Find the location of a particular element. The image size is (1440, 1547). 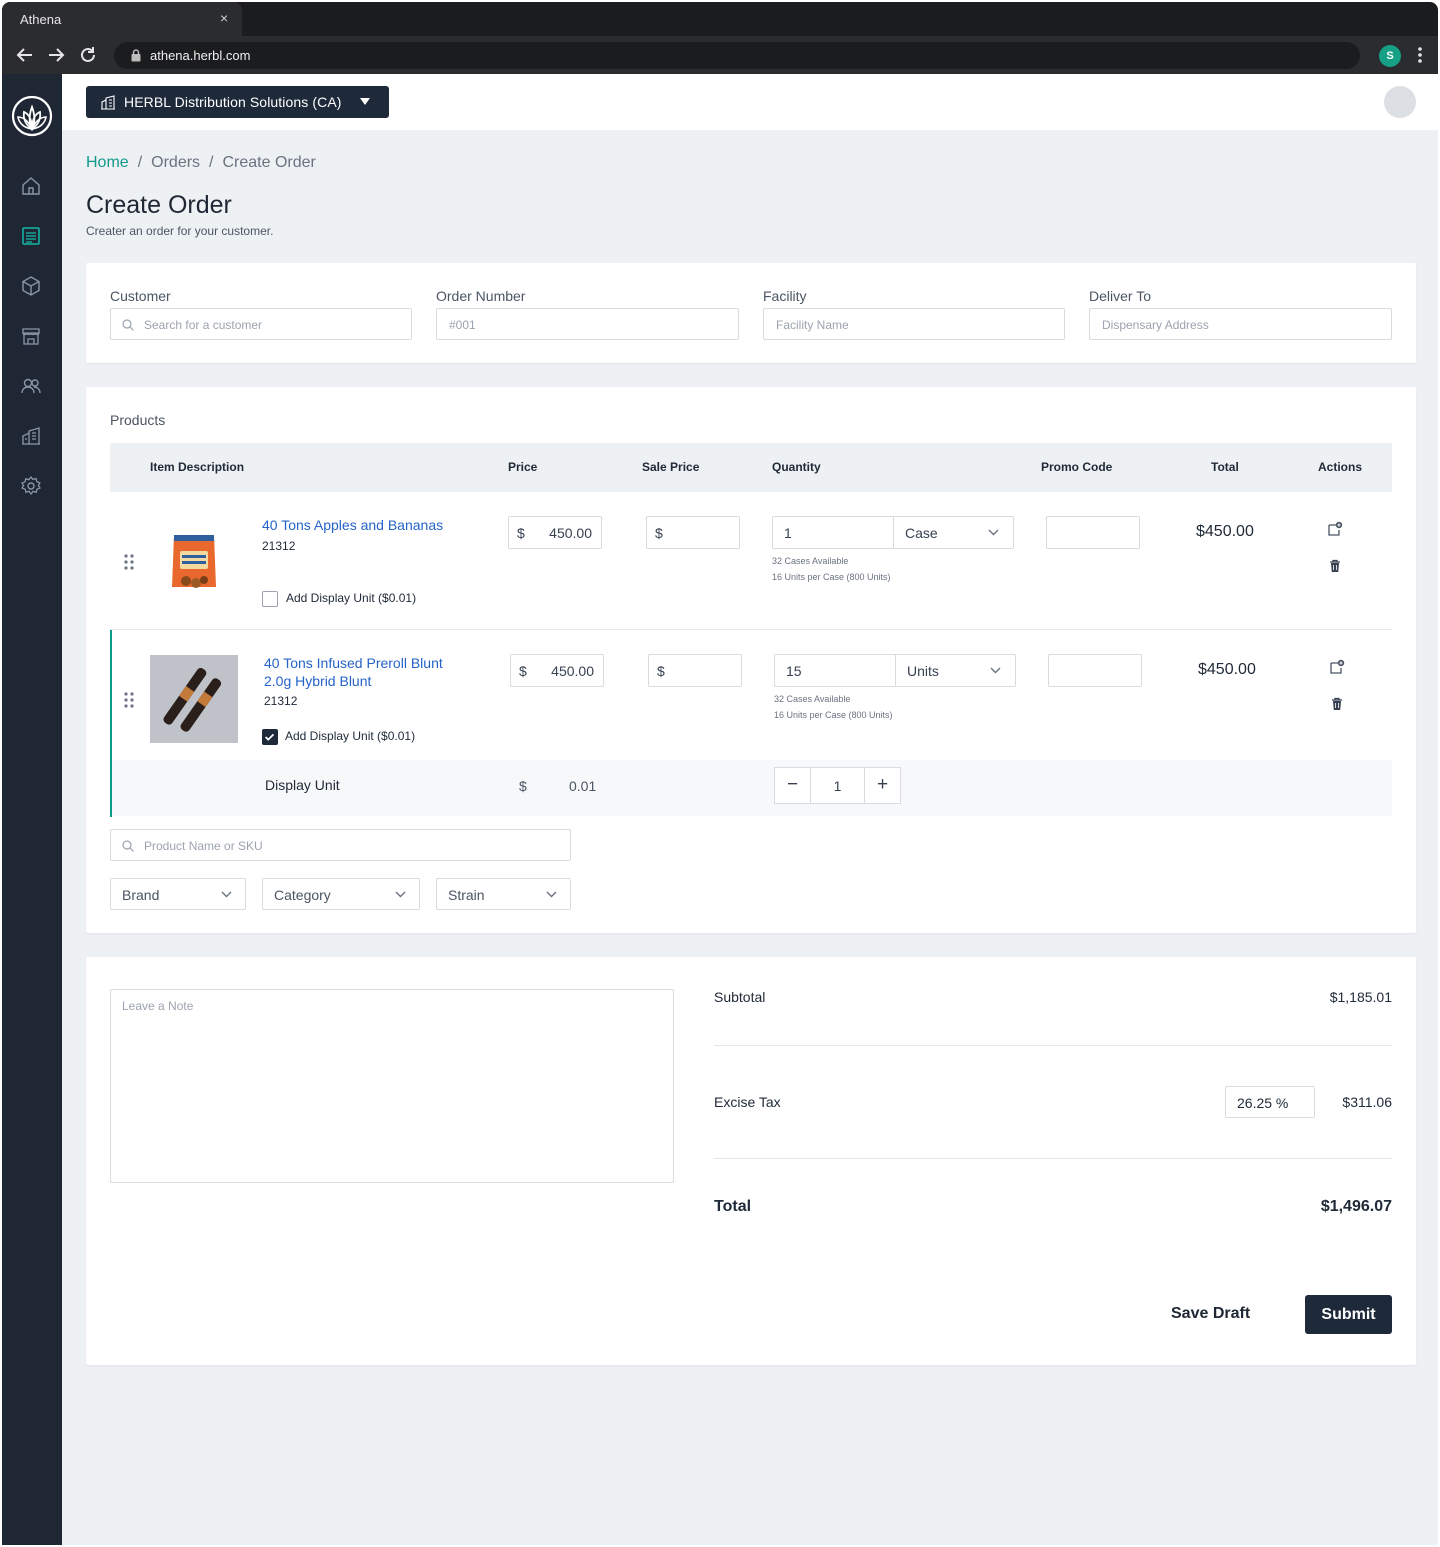

lock-icon is located at coordinates (136, 55).